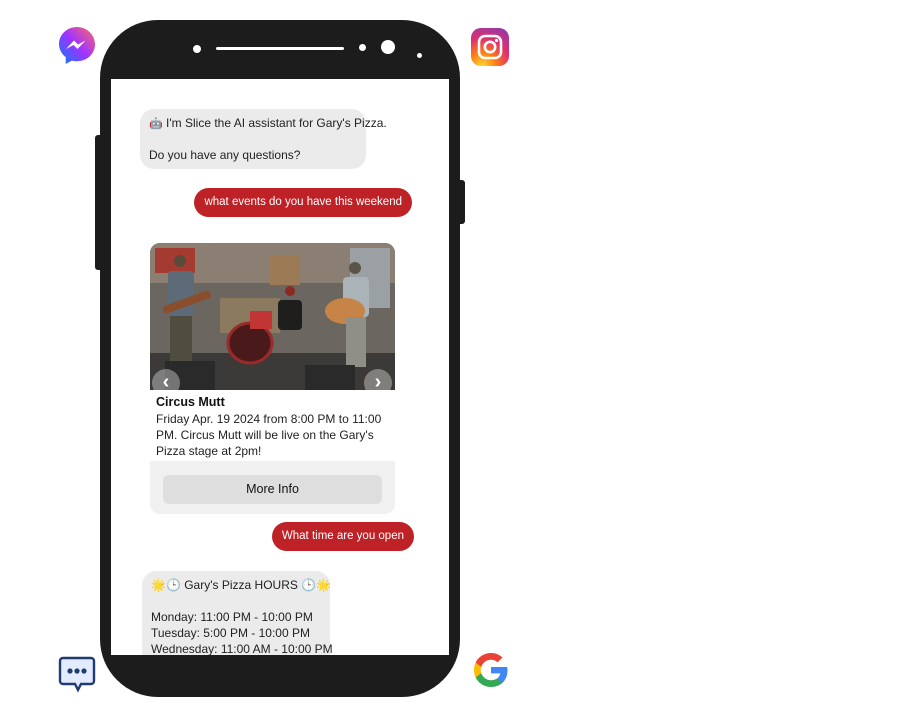 The width and height of the screenshot is (900, 727). Describe the element at coordinates (230, 633) in the screenshot. I see `hours-line: Tuesday: 5:00 PM - 10:00 PM` at that location.